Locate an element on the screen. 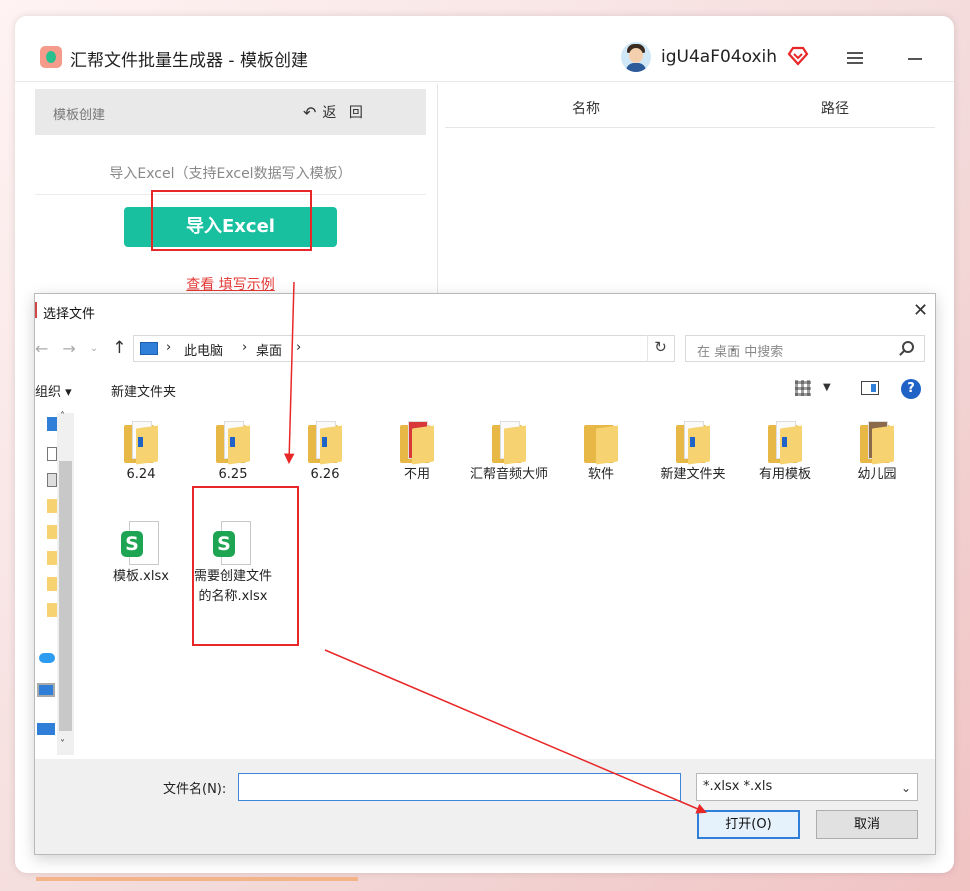 This screenshot has height=891, width=970. import-hint: 导入Excel（支持Excel数据写入模板） is located at coordinates (230, 174).